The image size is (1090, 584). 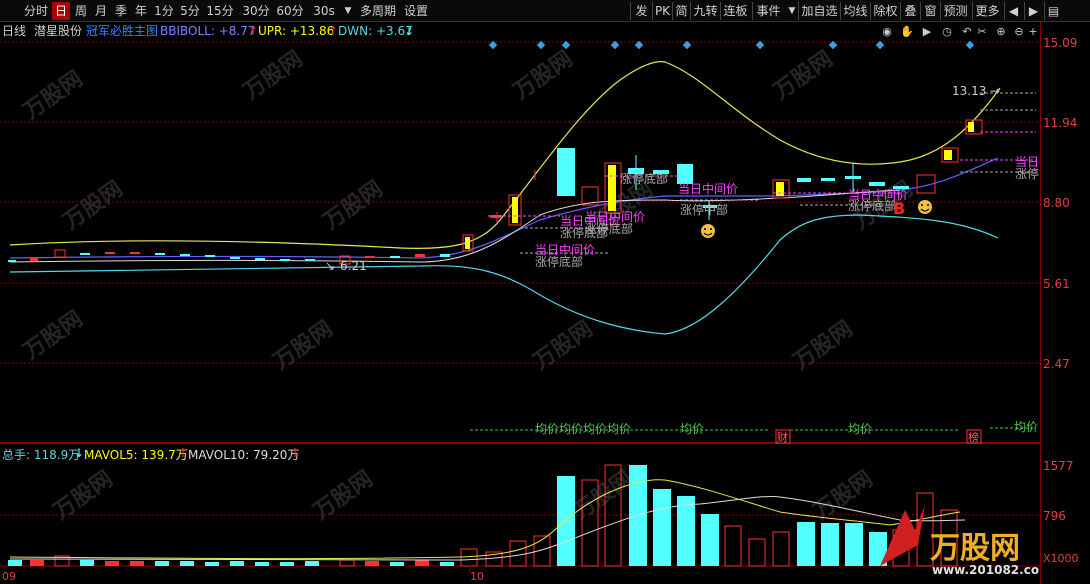 I want to click on buy-signal-label: B, so click(x=899, y=208).